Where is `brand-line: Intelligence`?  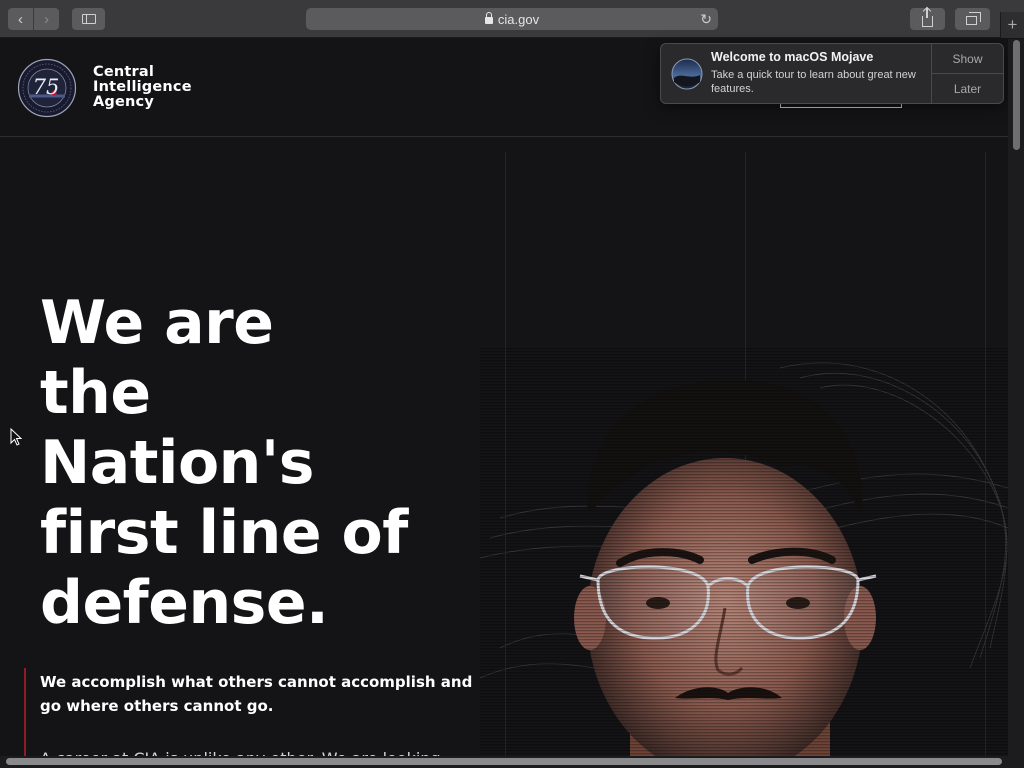 brand-line: Intelligence is located at coordinates (142, 87).